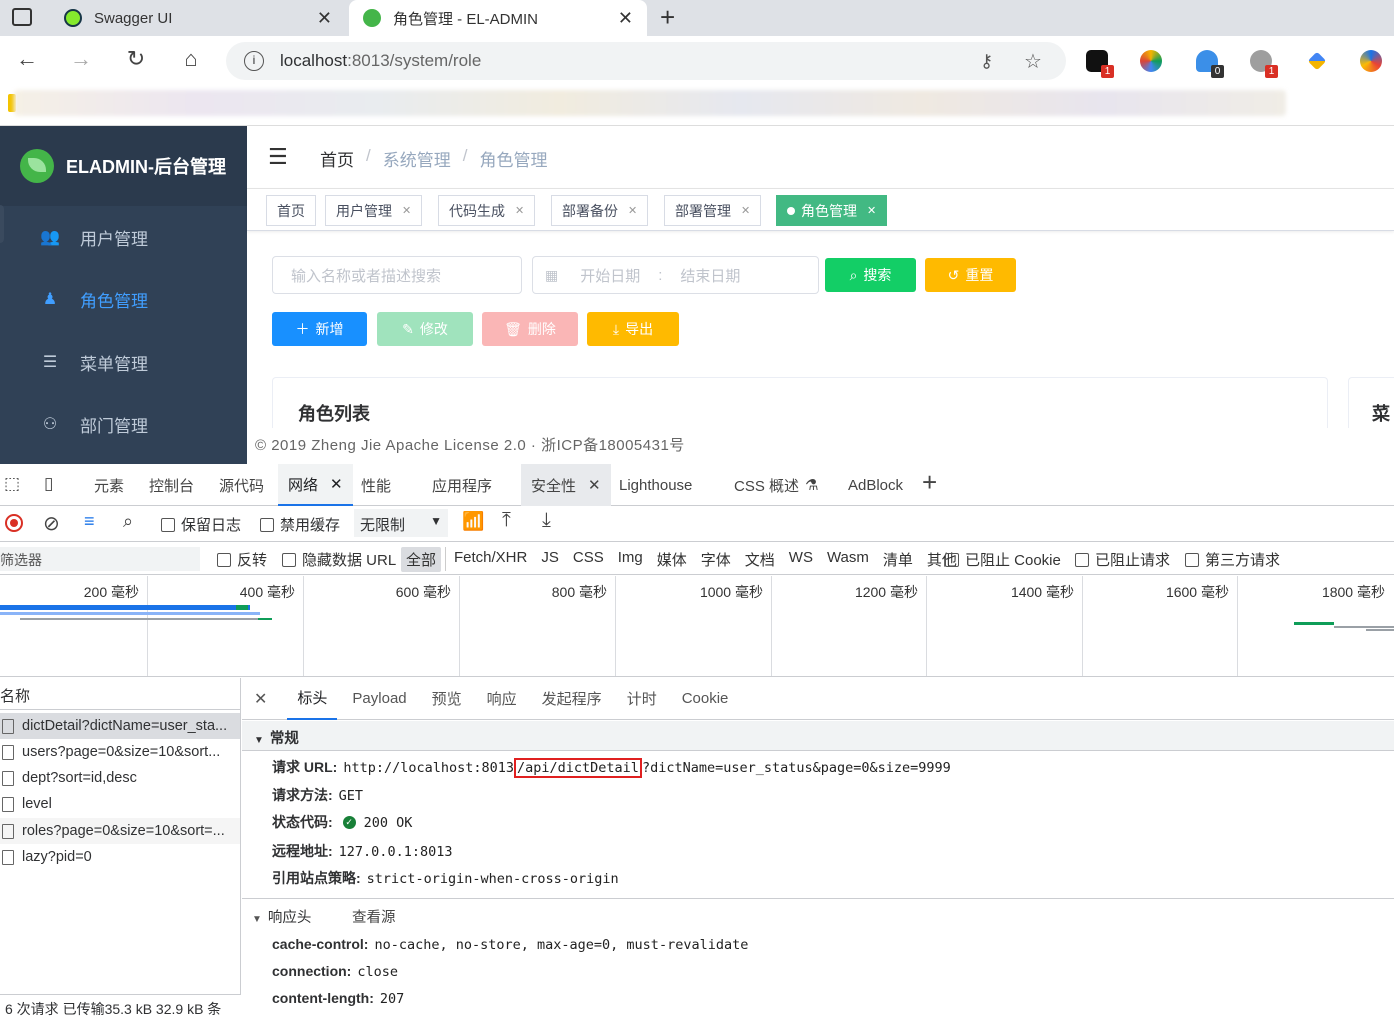  Describe the element at coordinates (401, 523) in the screenshot. I see `throttle-select: 无限制 ▼` at that location.